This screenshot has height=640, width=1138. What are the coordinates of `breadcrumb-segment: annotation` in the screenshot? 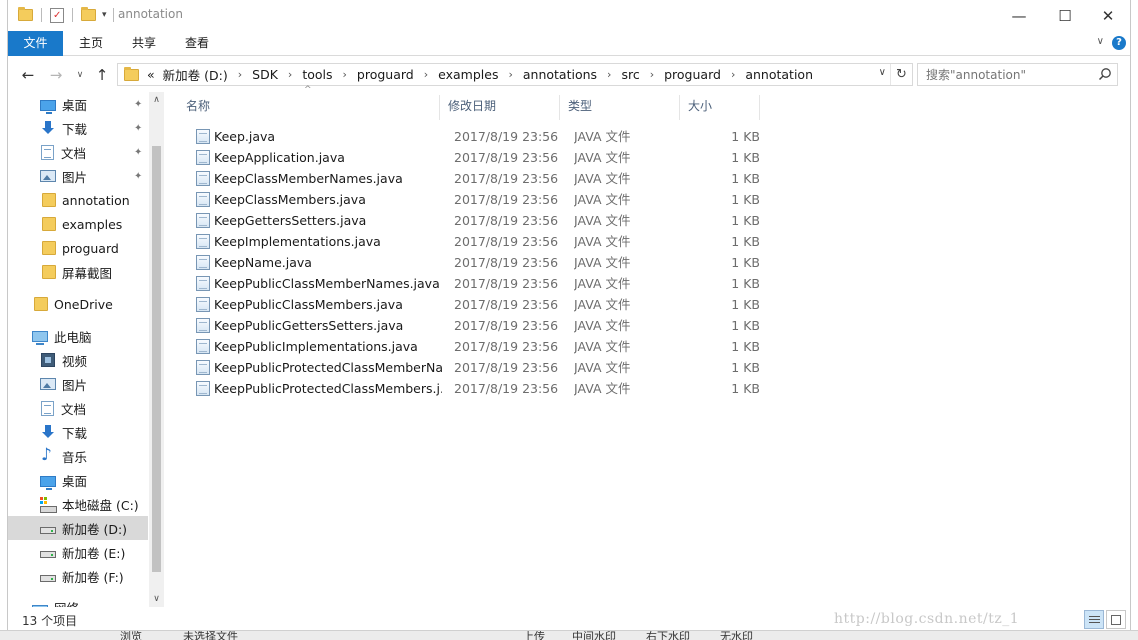 It's located at (779, 74).